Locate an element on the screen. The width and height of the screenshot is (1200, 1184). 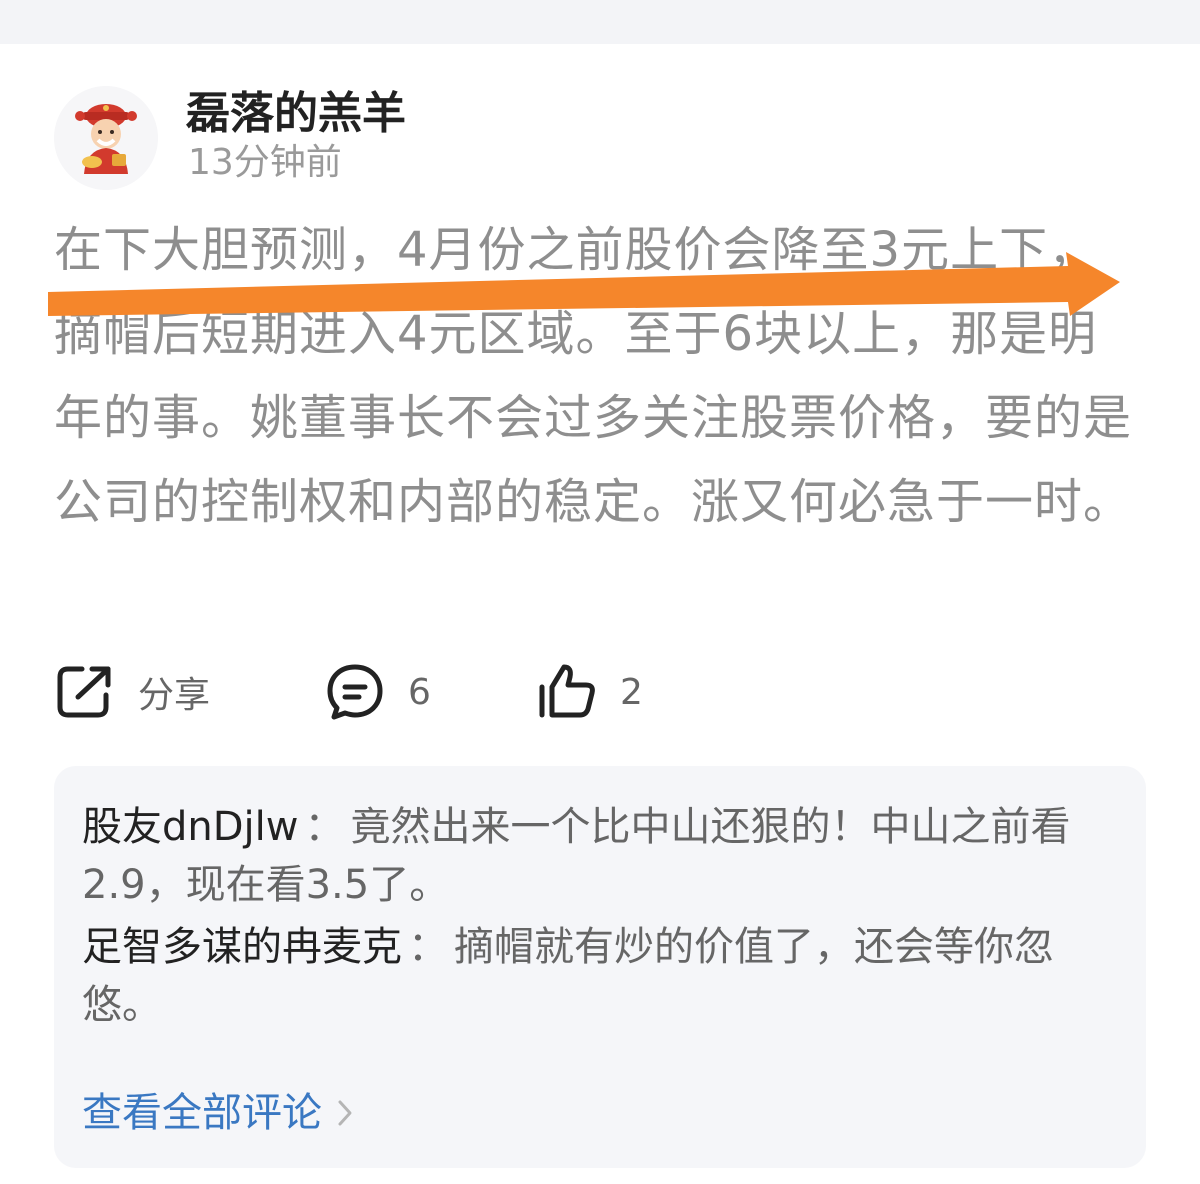
comment-username: 足智多谋的冉麦克 is located at coordinates (242, 947).